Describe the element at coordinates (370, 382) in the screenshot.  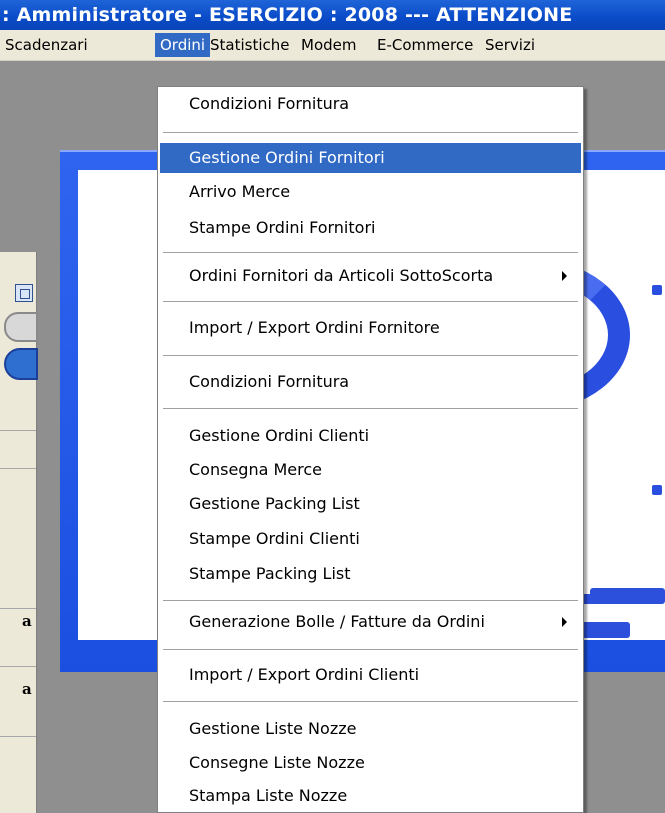
I see `menu-item-condizioni-fornitura-2: Condizioni Fornitura` at that location.